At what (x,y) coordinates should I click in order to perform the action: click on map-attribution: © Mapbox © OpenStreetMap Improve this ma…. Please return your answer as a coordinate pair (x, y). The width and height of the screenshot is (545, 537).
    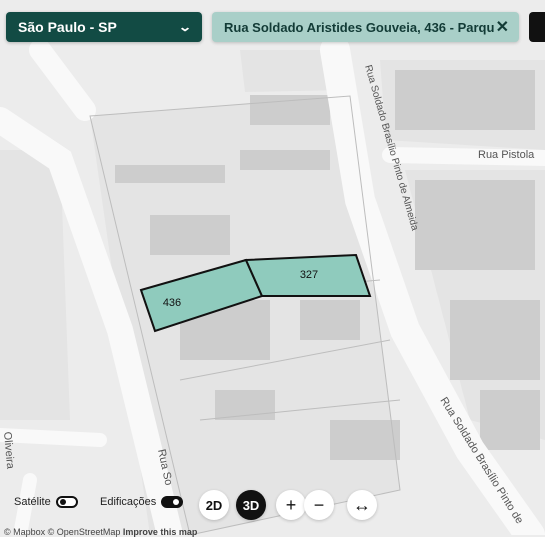
    Looking at the image, I should click on (100, 532).